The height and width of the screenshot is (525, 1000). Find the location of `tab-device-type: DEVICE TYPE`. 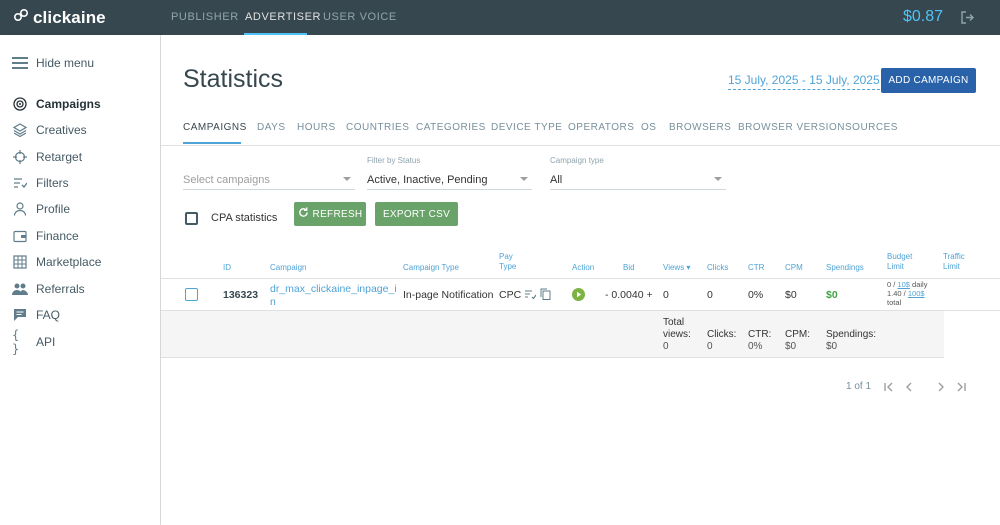

tab-device-type: DEVICE TYPE is located at coordinates (526, 127).